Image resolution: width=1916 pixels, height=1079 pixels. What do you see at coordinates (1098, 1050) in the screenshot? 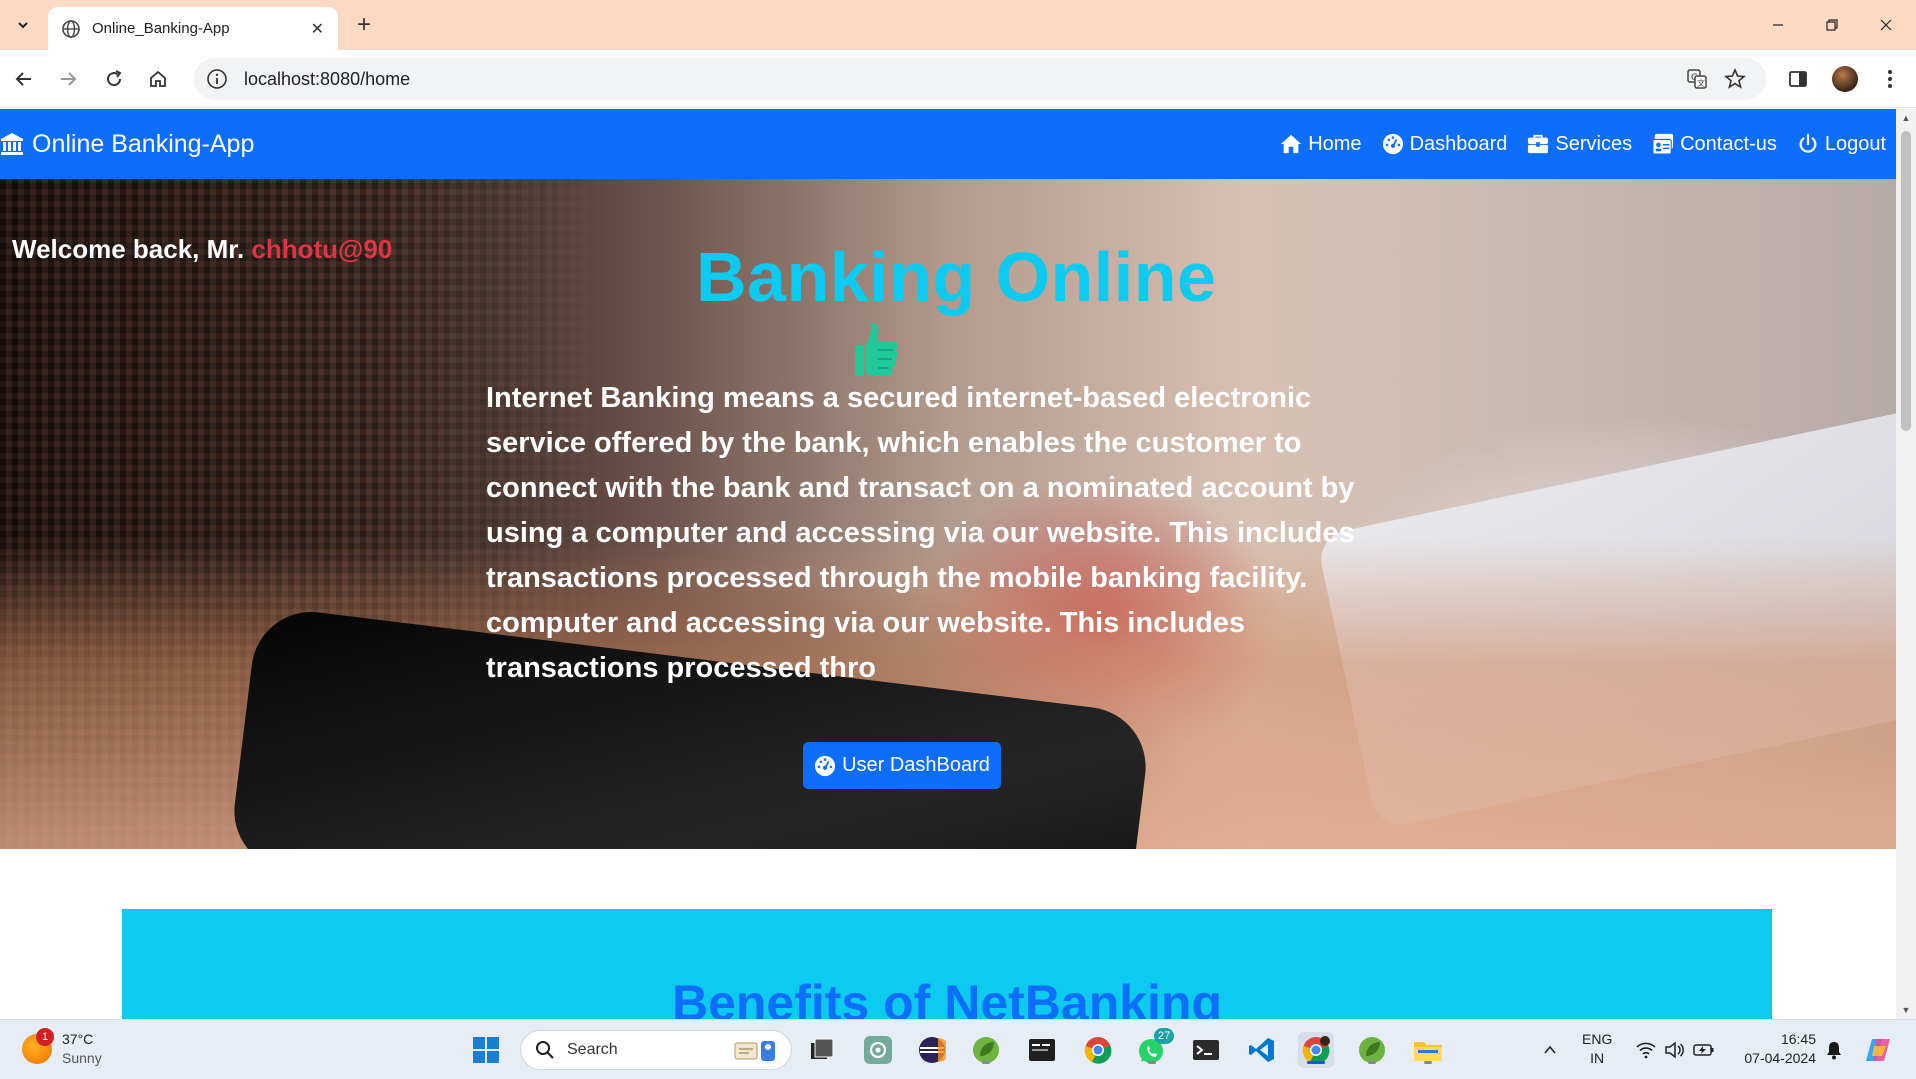
I see `chrome-app` at bounding box center [1098, 1050].